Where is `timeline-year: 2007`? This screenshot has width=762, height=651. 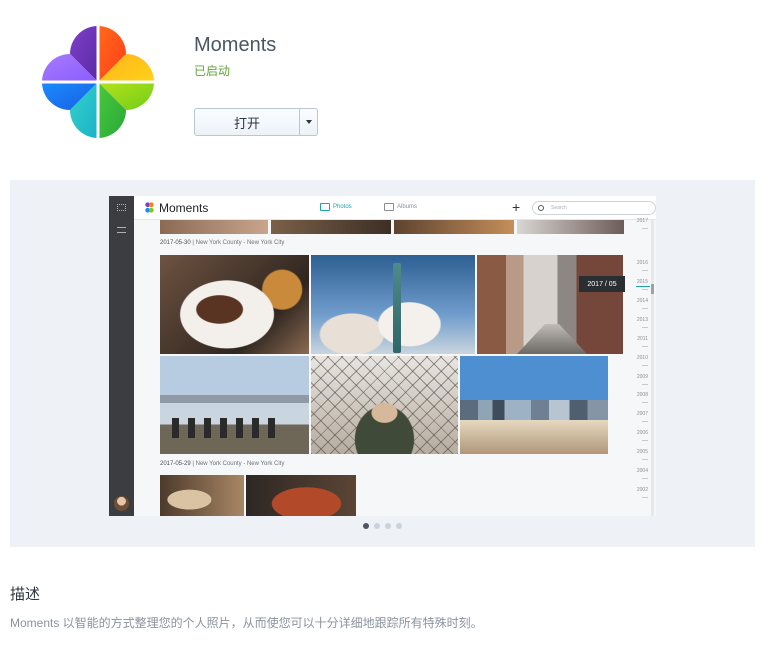 timeline-year: 2007 is located at coordinates (642, 414).